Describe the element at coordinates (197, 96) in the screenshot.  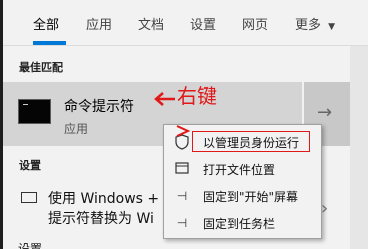
I see `annotation-label: 右键` at that location.